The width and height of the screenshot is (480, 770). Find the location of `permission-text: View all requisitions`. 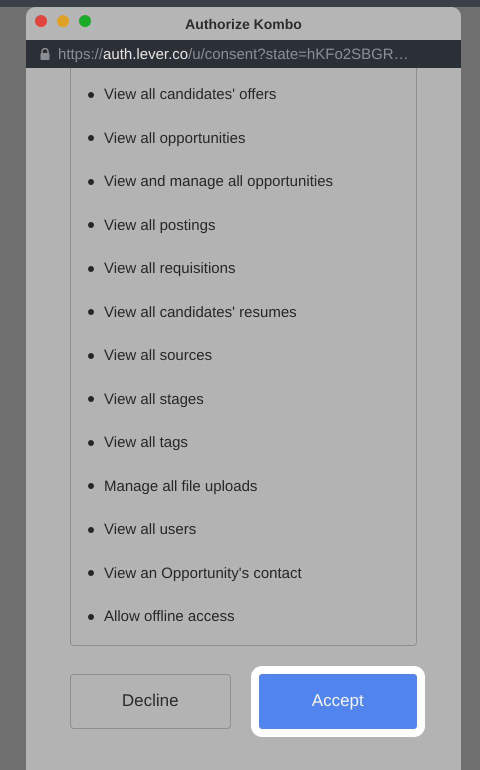

permission-text: View all requisitions is located at coordinates (170, 269).